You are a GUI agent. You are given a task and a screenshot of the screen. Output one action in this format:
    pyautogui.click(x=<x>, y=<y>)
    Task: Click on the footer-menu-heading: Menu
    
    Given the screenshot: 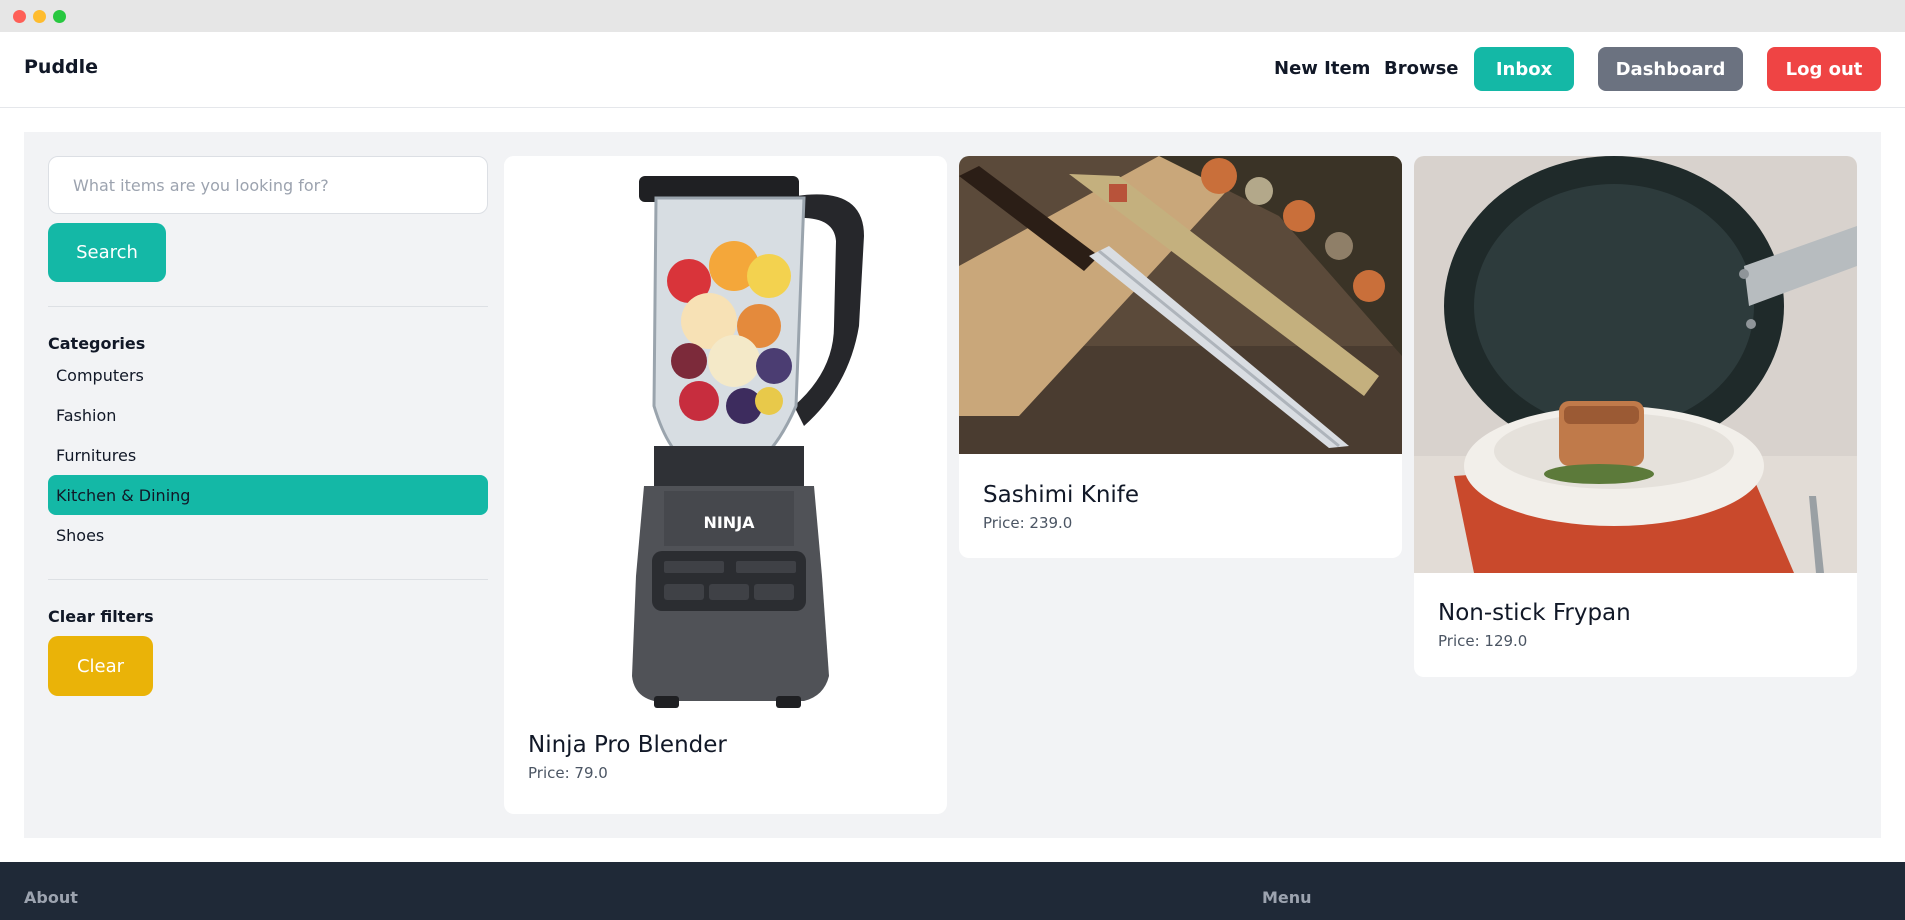 What is the action you would take?
    pyautogui.click(x=1287, y=897)
    